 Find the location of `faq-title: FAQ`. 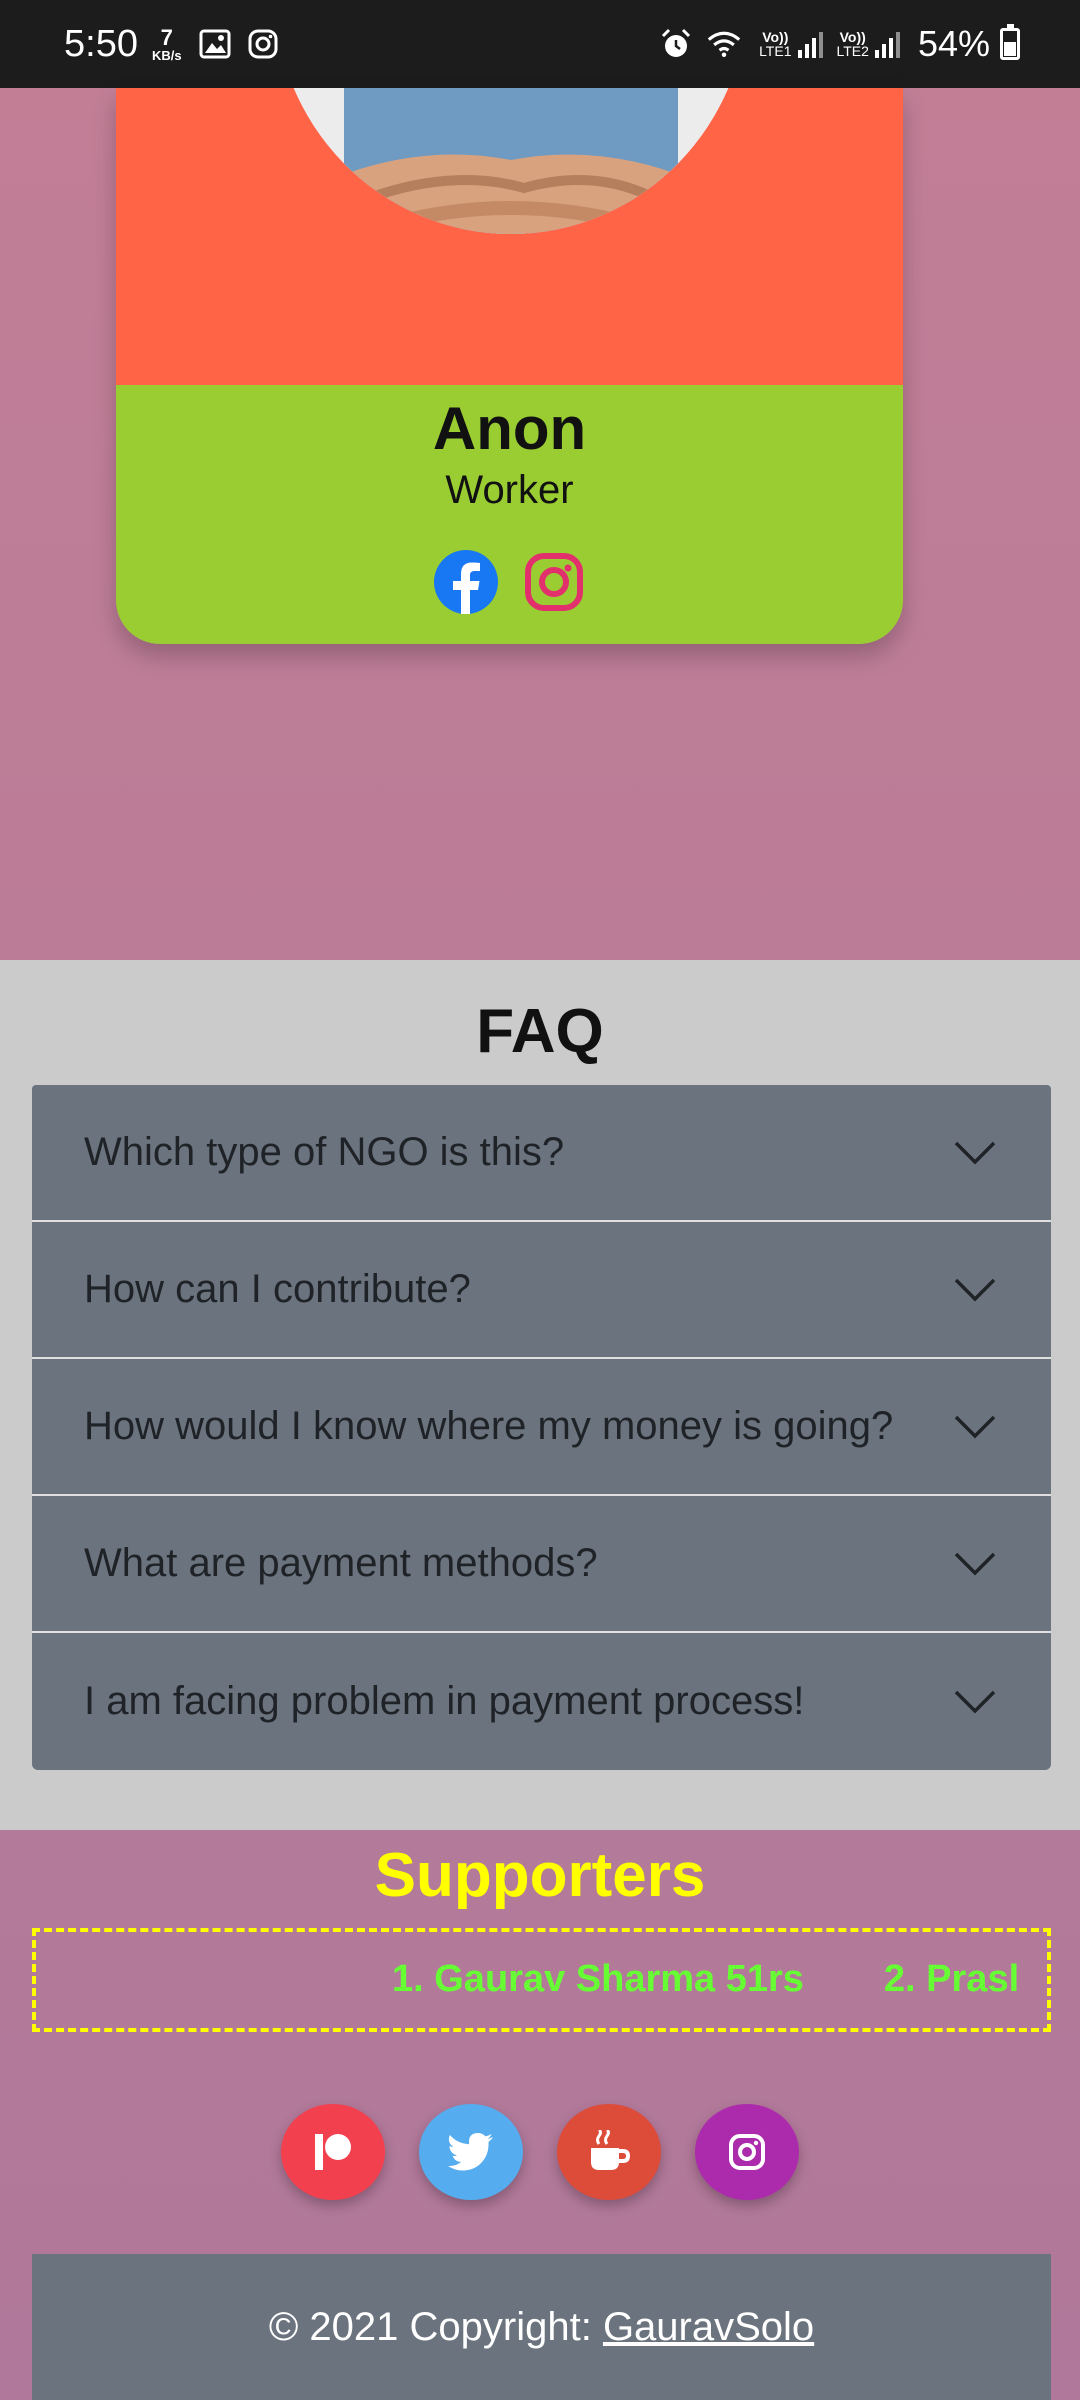

faq-title: FAQ is located at coordinates (540, 1031).